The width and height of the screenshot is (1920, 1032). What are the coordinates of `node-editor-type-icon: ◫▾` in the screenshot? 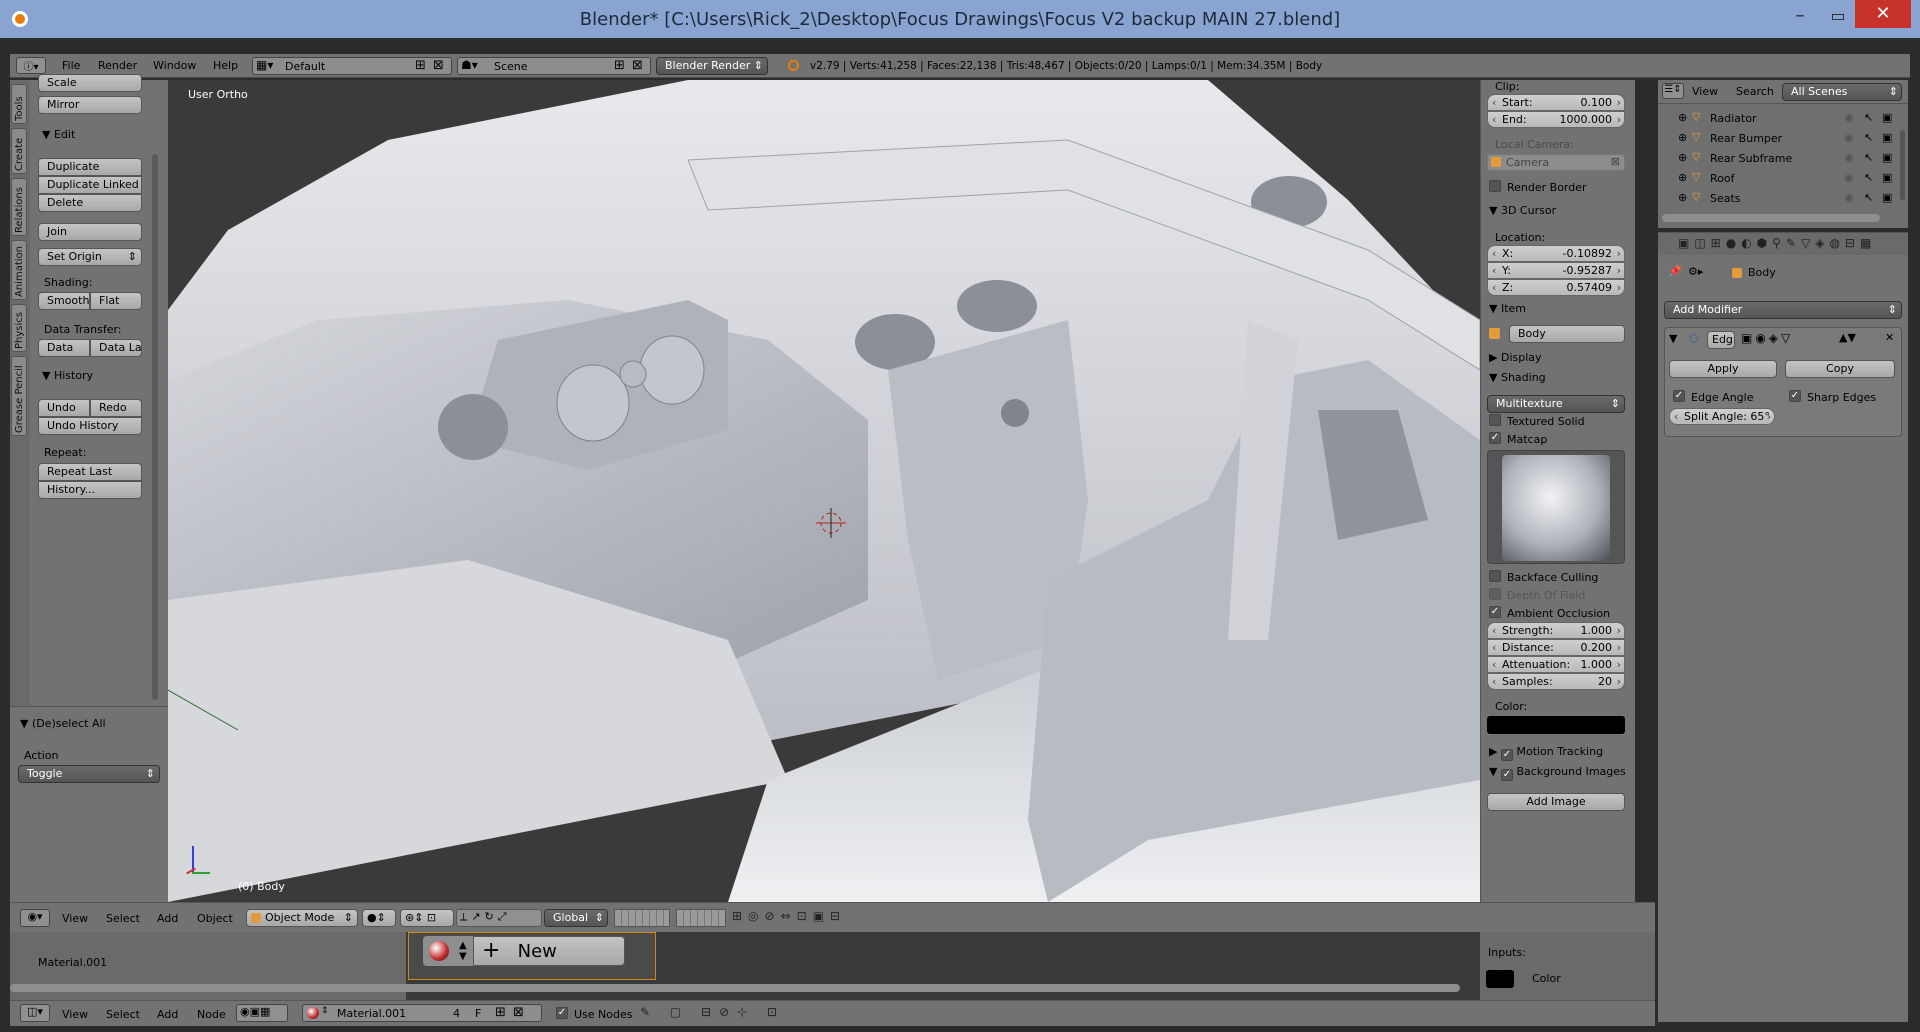 It's located at (35, 1013).